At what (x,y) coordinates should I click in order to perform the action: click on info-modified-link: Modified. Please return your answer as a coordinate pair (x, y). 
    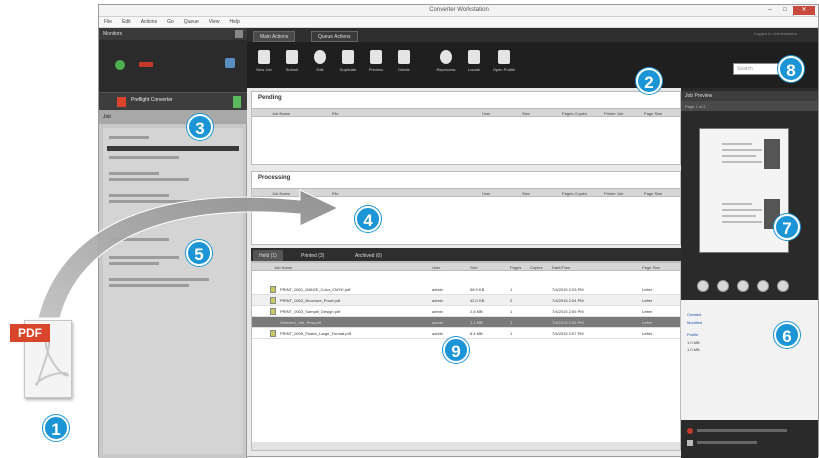
    Looking at the image, I should click on (694, 322).